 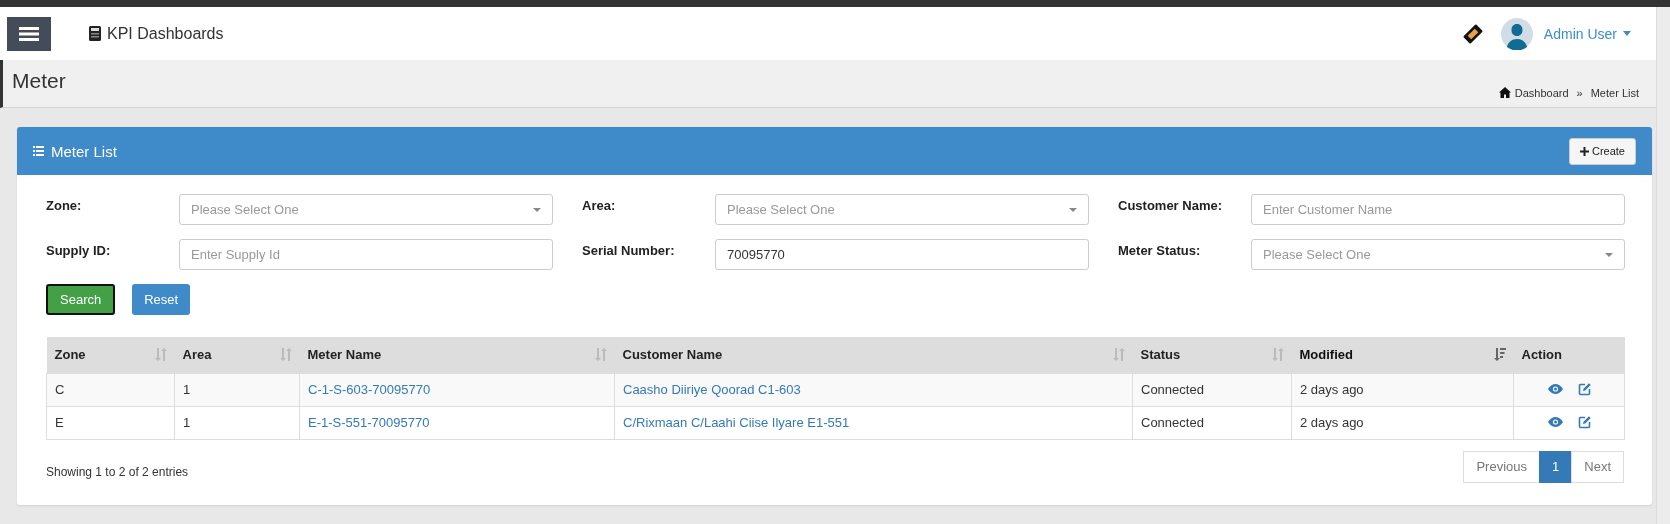 What do you see at coordinates (117, 471) in the screenshot?
I see `entries-info: Showing 1 to 2 of 2 entries` at bounding box center [117, 471].